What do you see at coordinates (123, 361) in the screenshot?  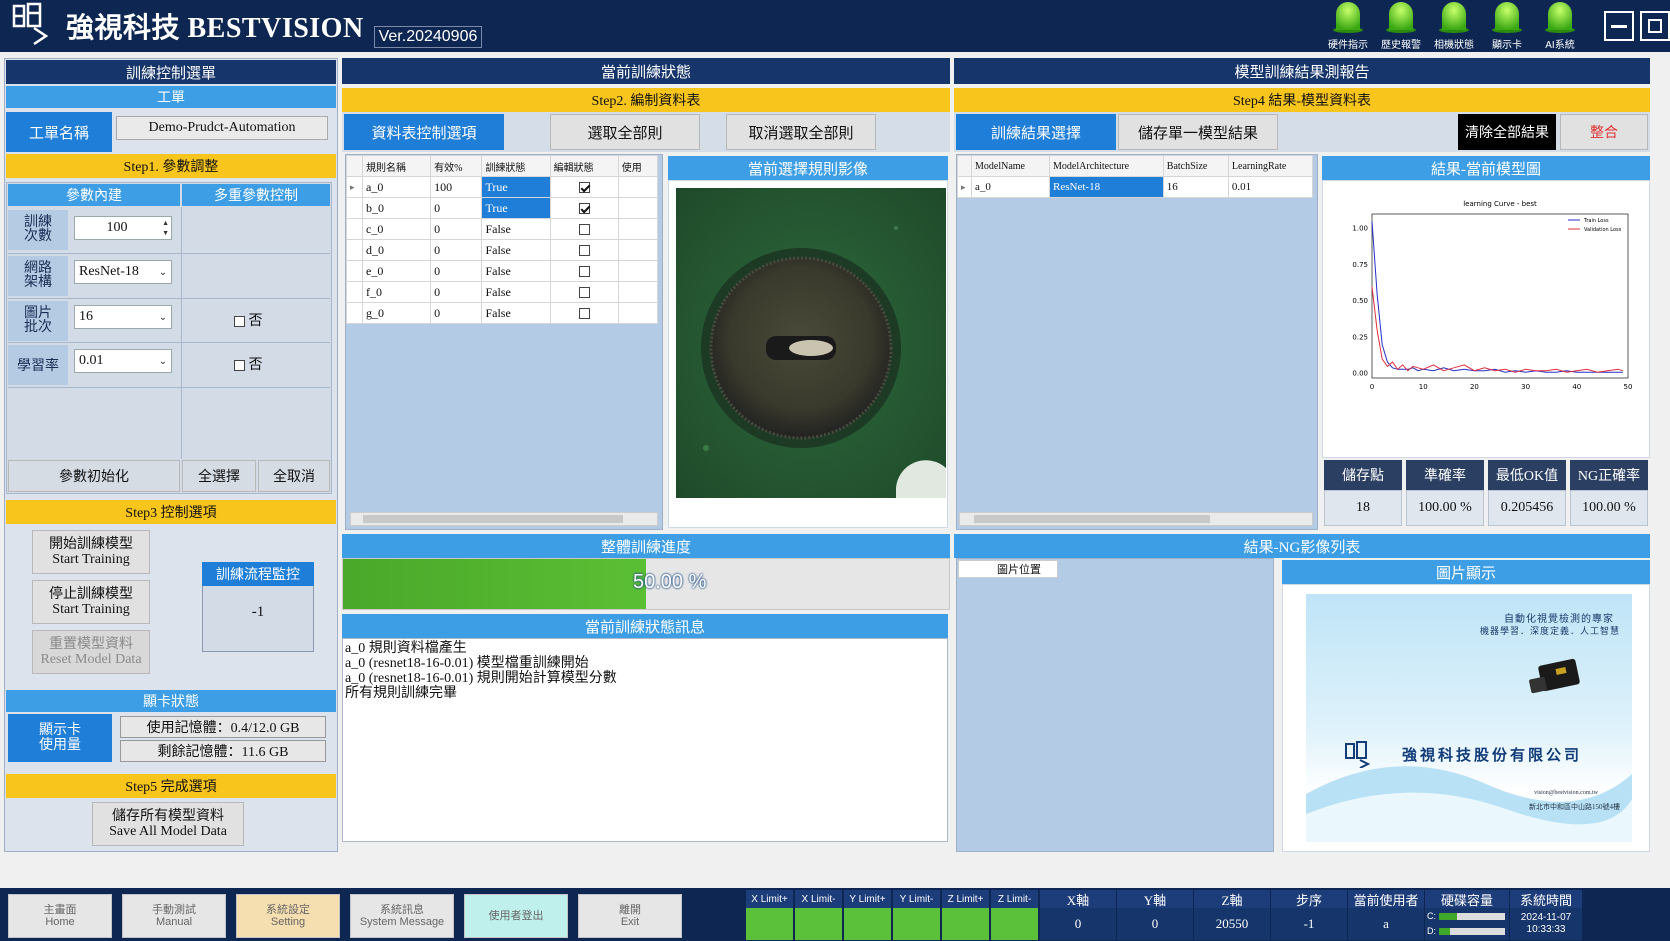 I see `lr-select: 0.01 ⌄` at bounding box center [123, 361].